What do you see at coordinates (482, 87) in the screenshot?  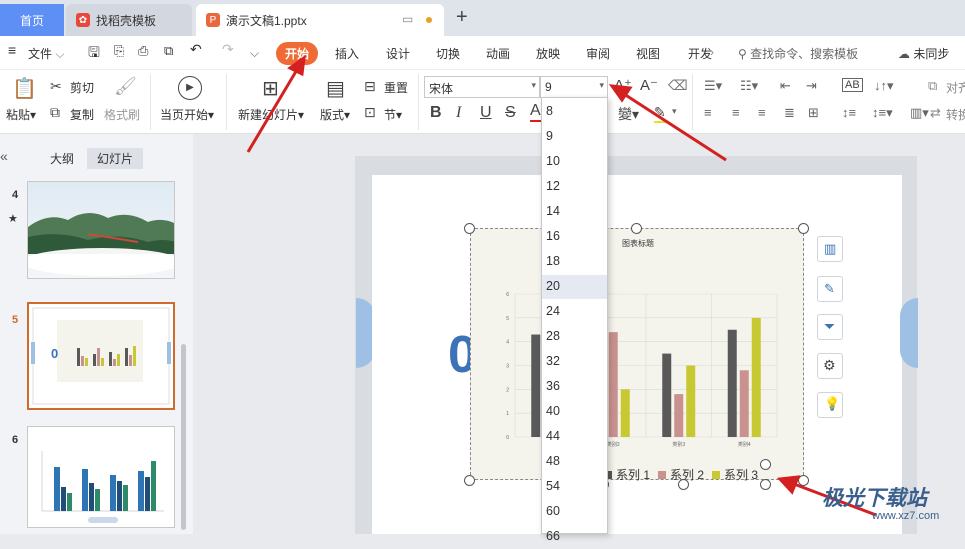 I see `font-name-select: 宋体 ▾` at bounding box center [482, 87].